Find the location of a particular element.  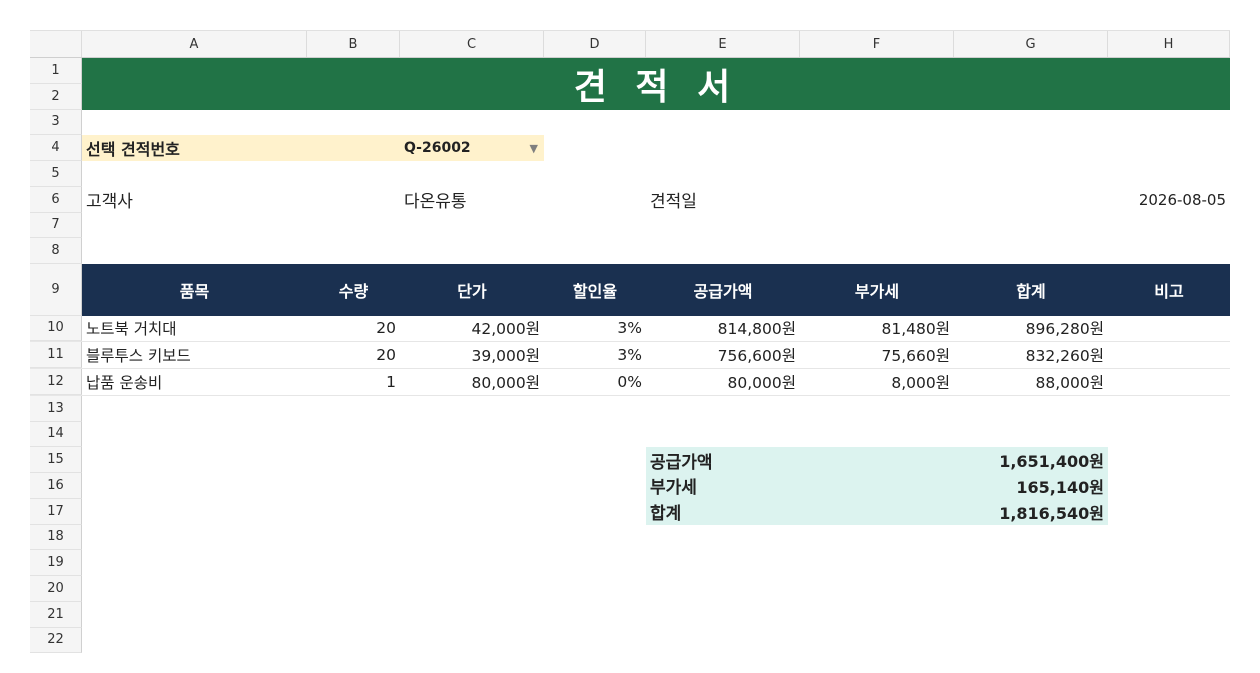

column-header-f: F is located at coordinates (877, 44).